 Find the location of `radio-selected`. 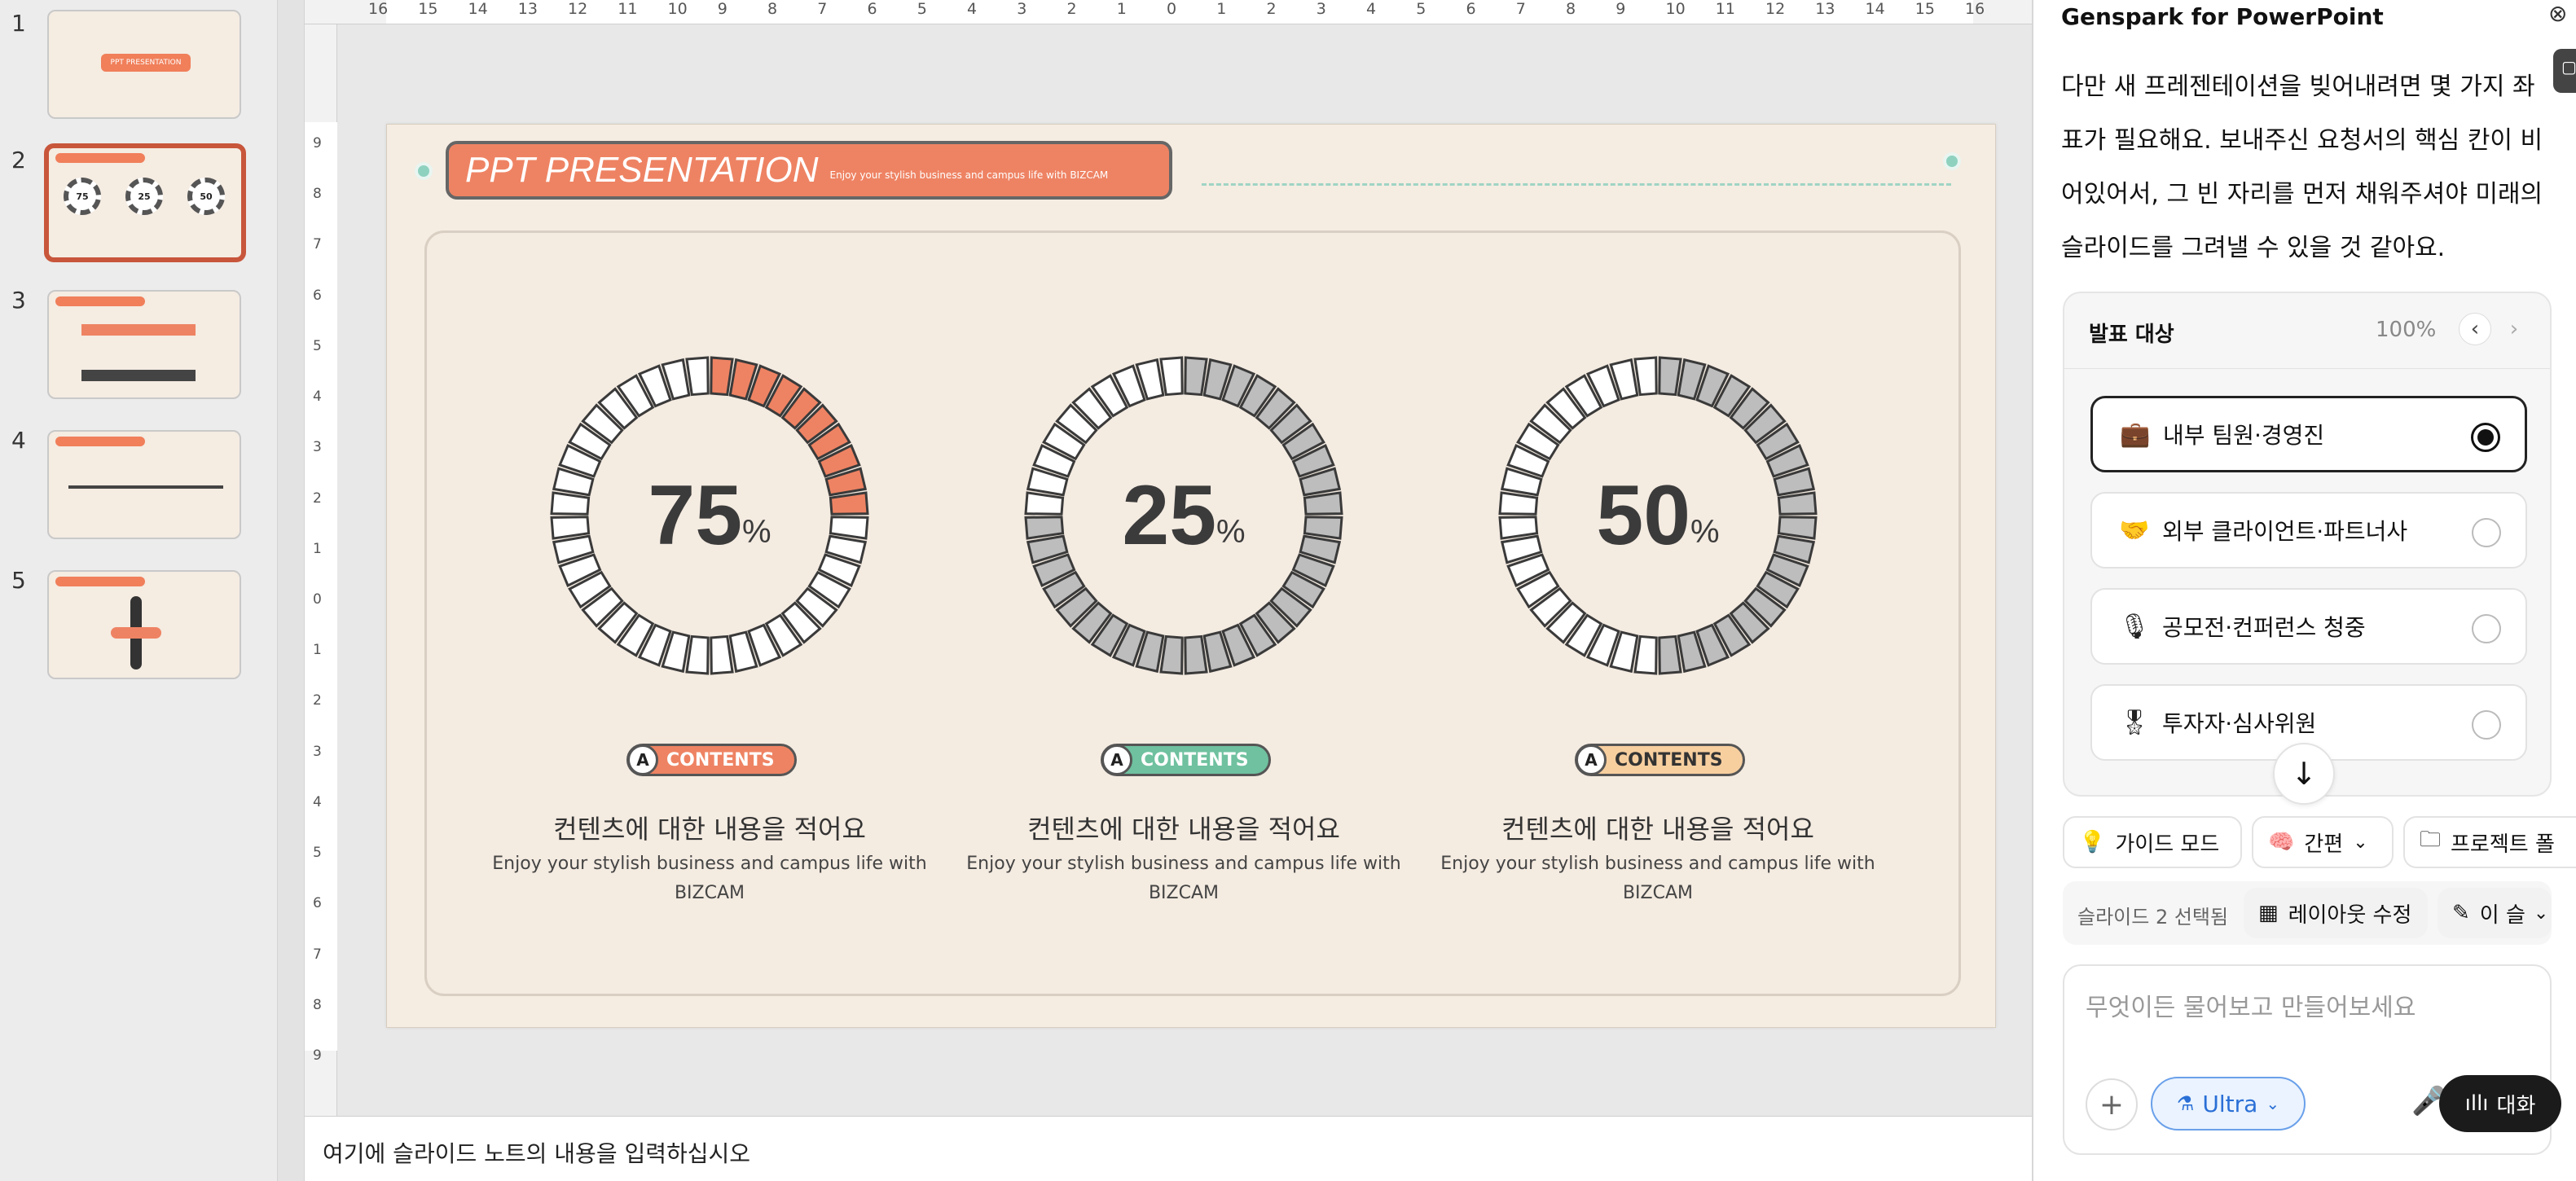

radio-selected is located at coordinates (2485, 437).